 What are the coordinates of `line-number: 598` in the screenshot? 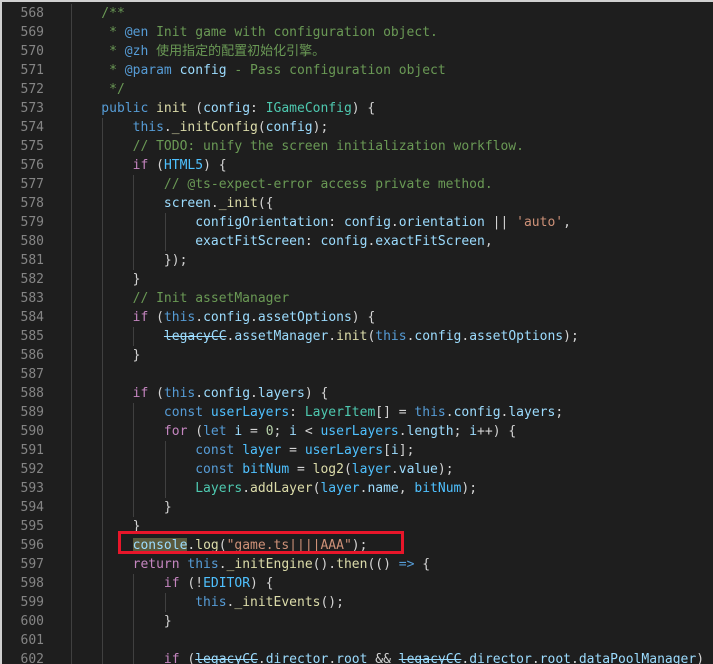 It's located at (32, 583).